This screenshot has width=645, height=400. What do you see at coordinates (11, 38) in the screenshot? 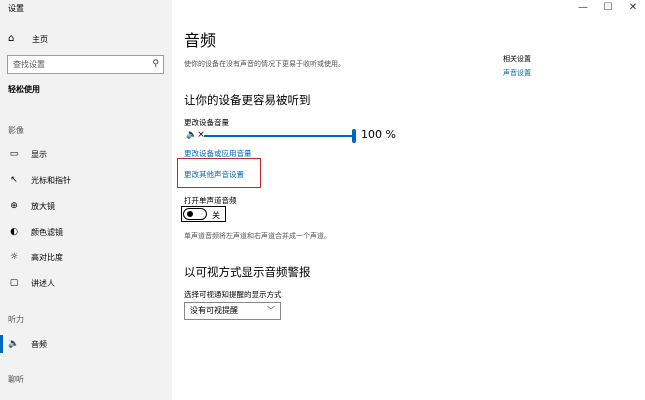
I see `home-icon: ⌂` at bounding box center [11, 38].